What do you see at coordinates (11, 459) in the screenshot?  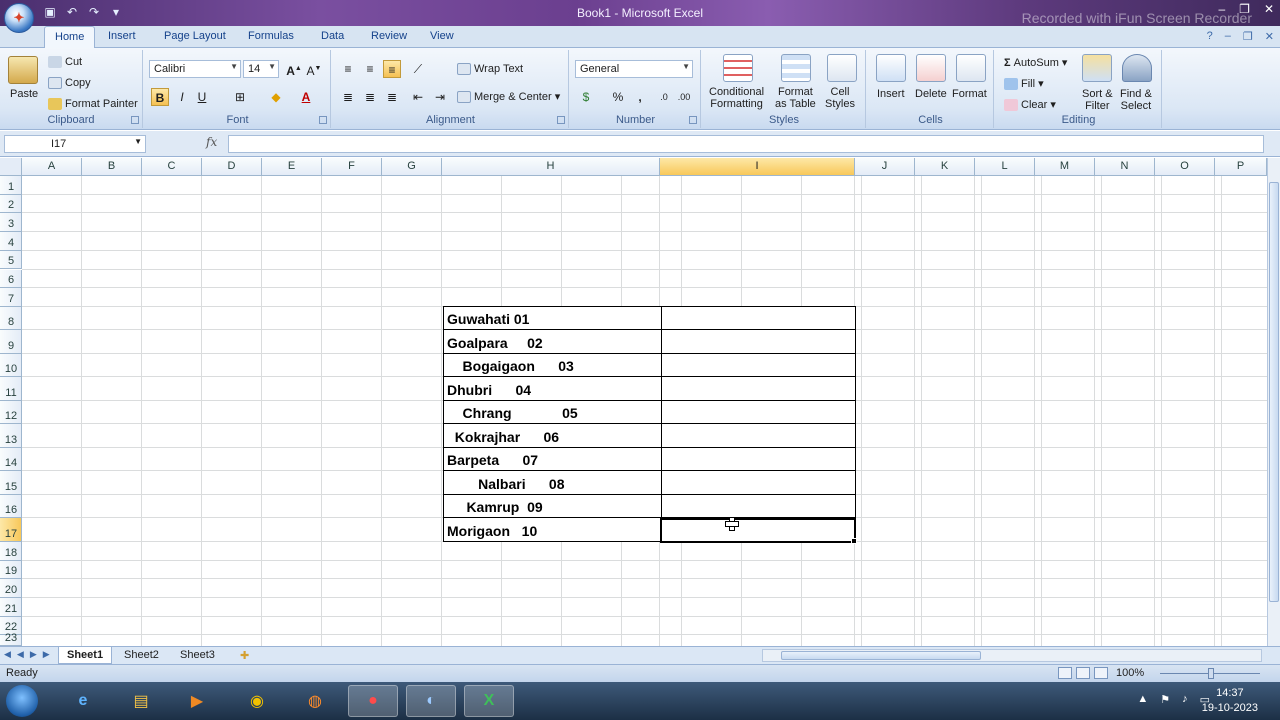 I see `row-header-14: 14` at bounding box center [11, 459].